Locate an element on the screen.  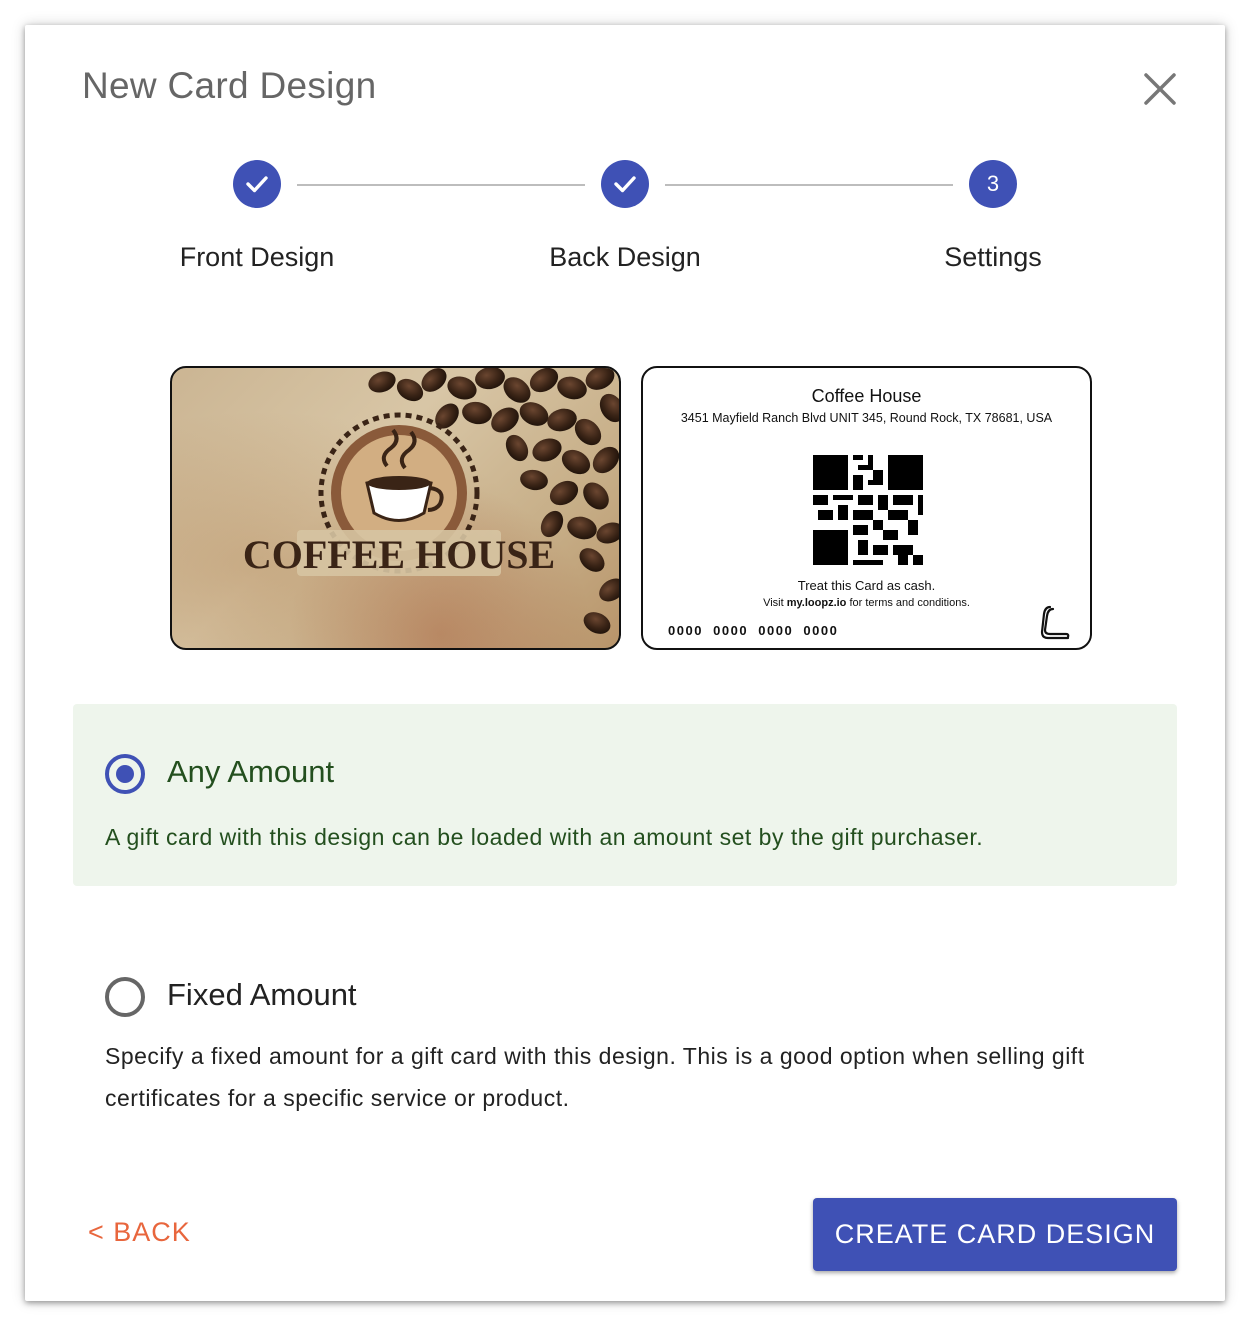
step-label-front-design: Front Design is located at coordinates (257, 257).